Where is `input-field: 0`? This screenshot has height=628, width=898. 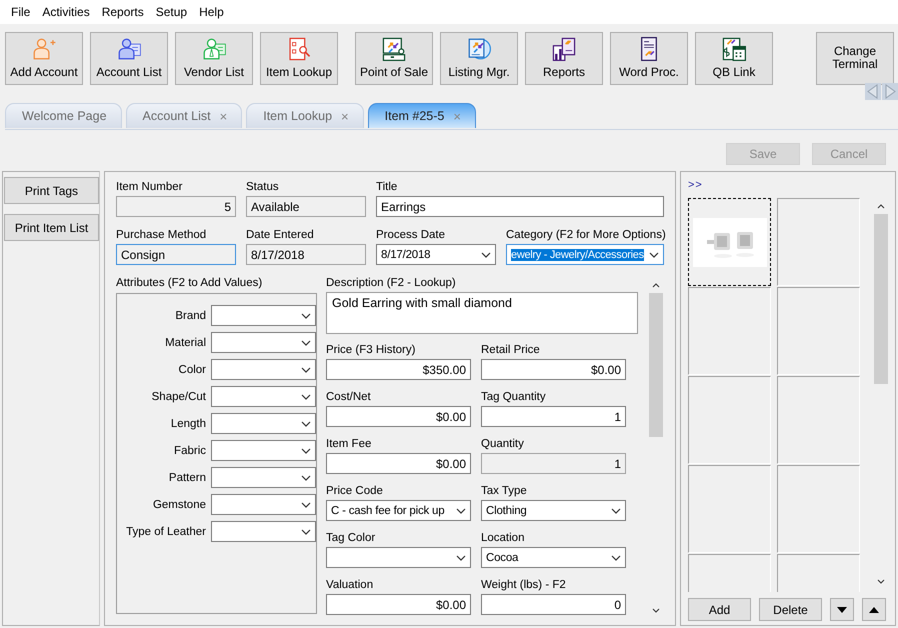 input-field: 0 is located at coordinates (553, 604).